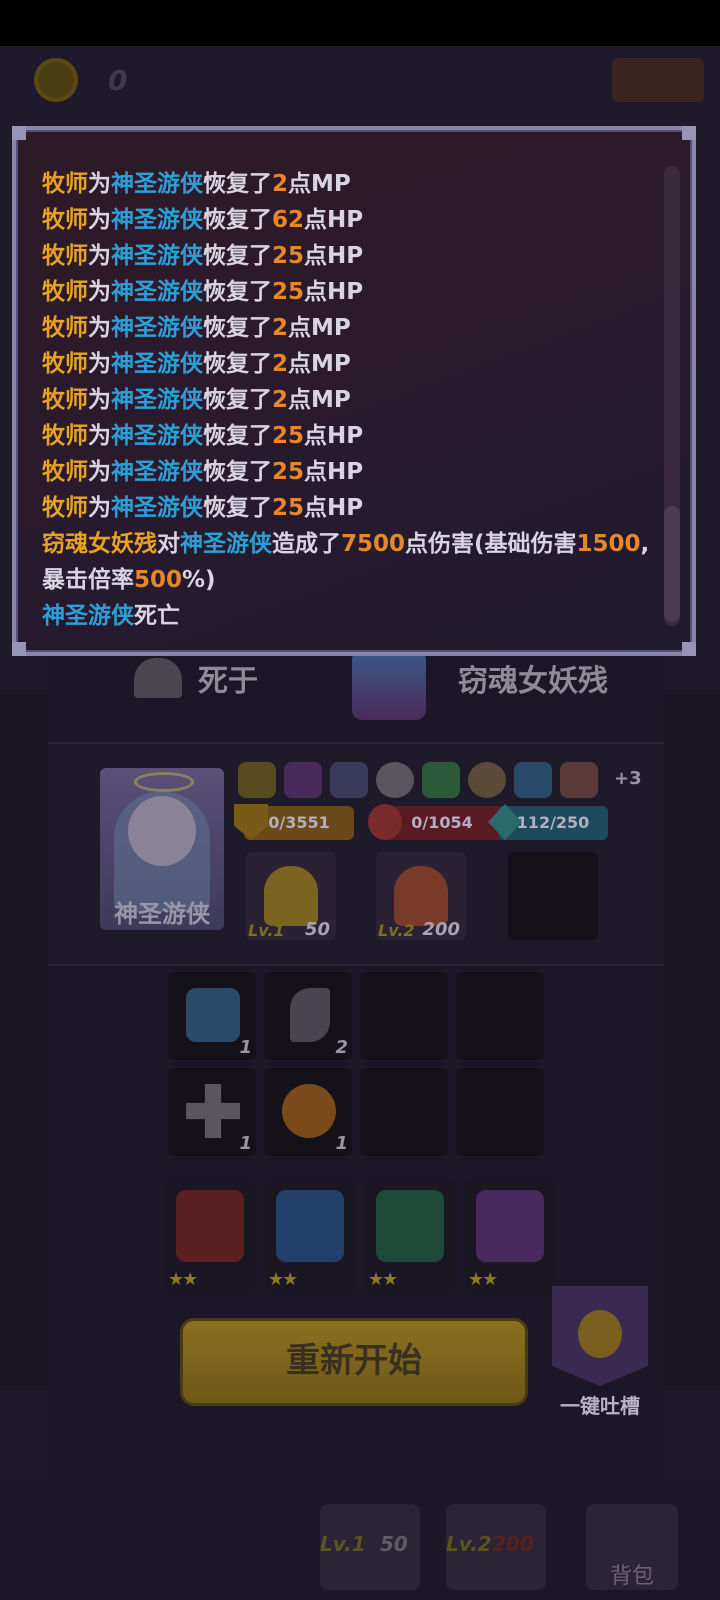 Image resolution: width=720 pixels, height=1600 pixels. I want to click on log-number: 7500, so click(373, 544).